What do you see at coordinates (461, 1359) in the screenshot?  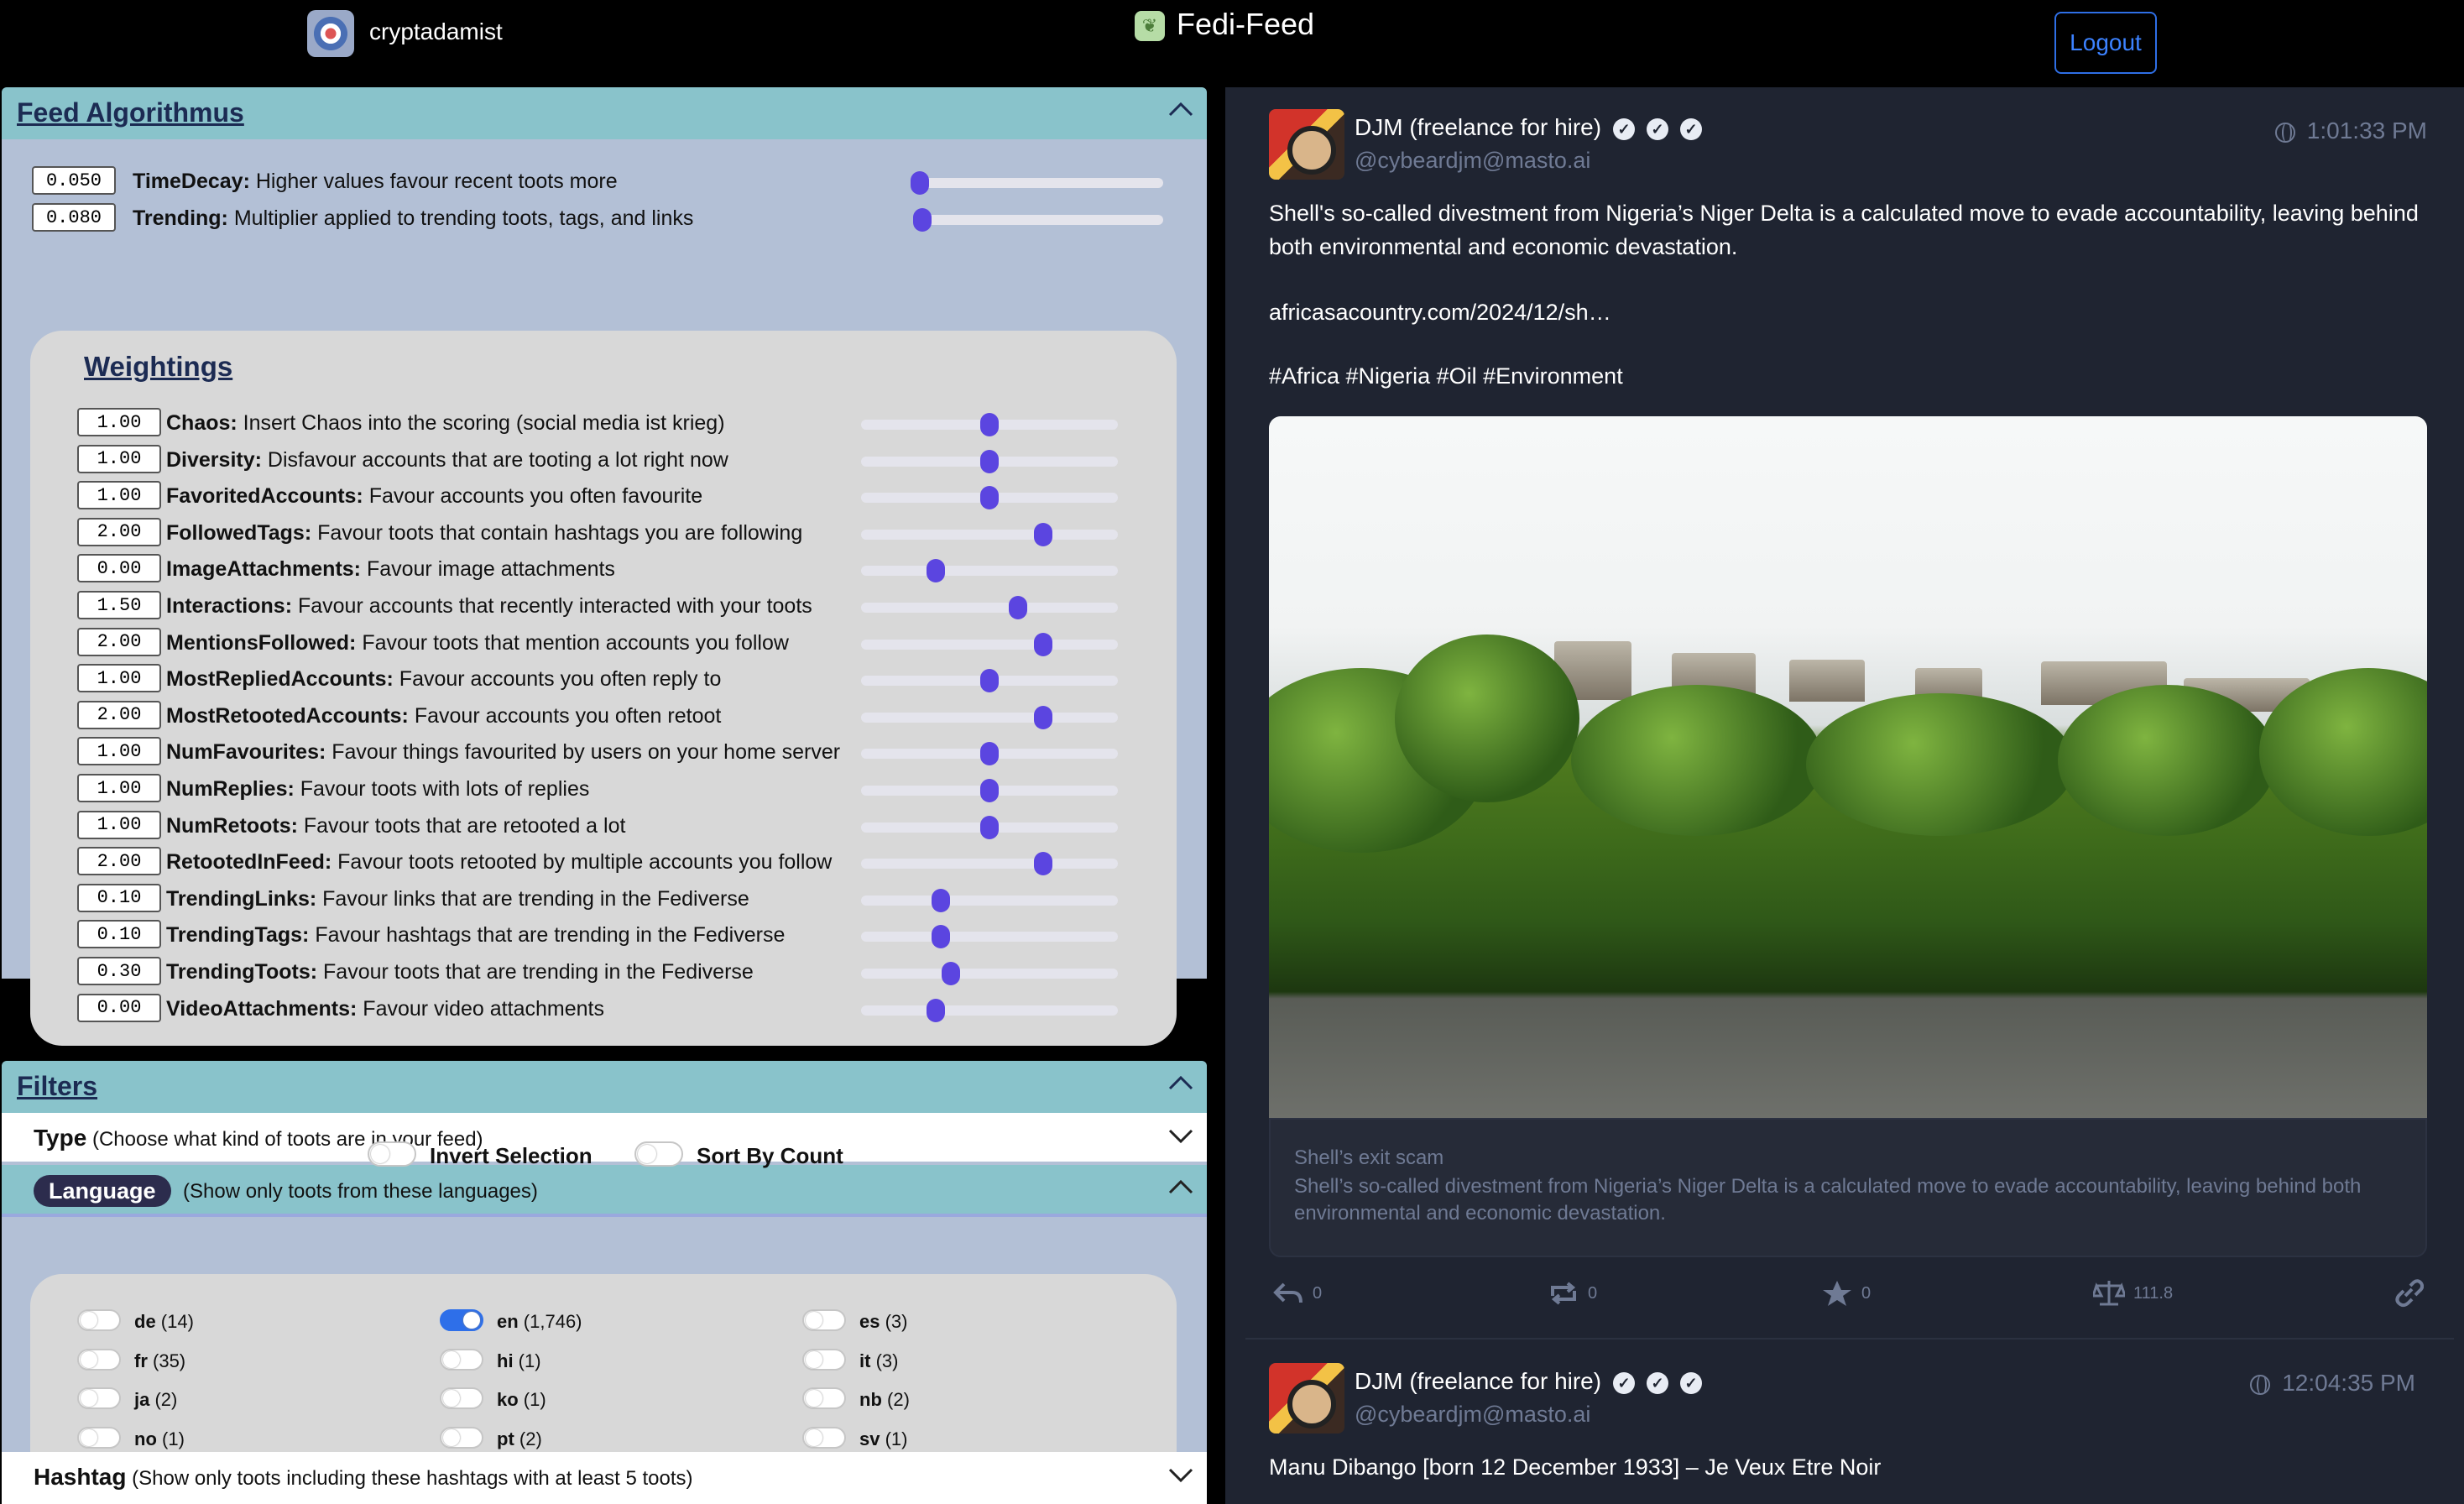 I see `language-toggle-hi` at bounding box center [461, 1359].